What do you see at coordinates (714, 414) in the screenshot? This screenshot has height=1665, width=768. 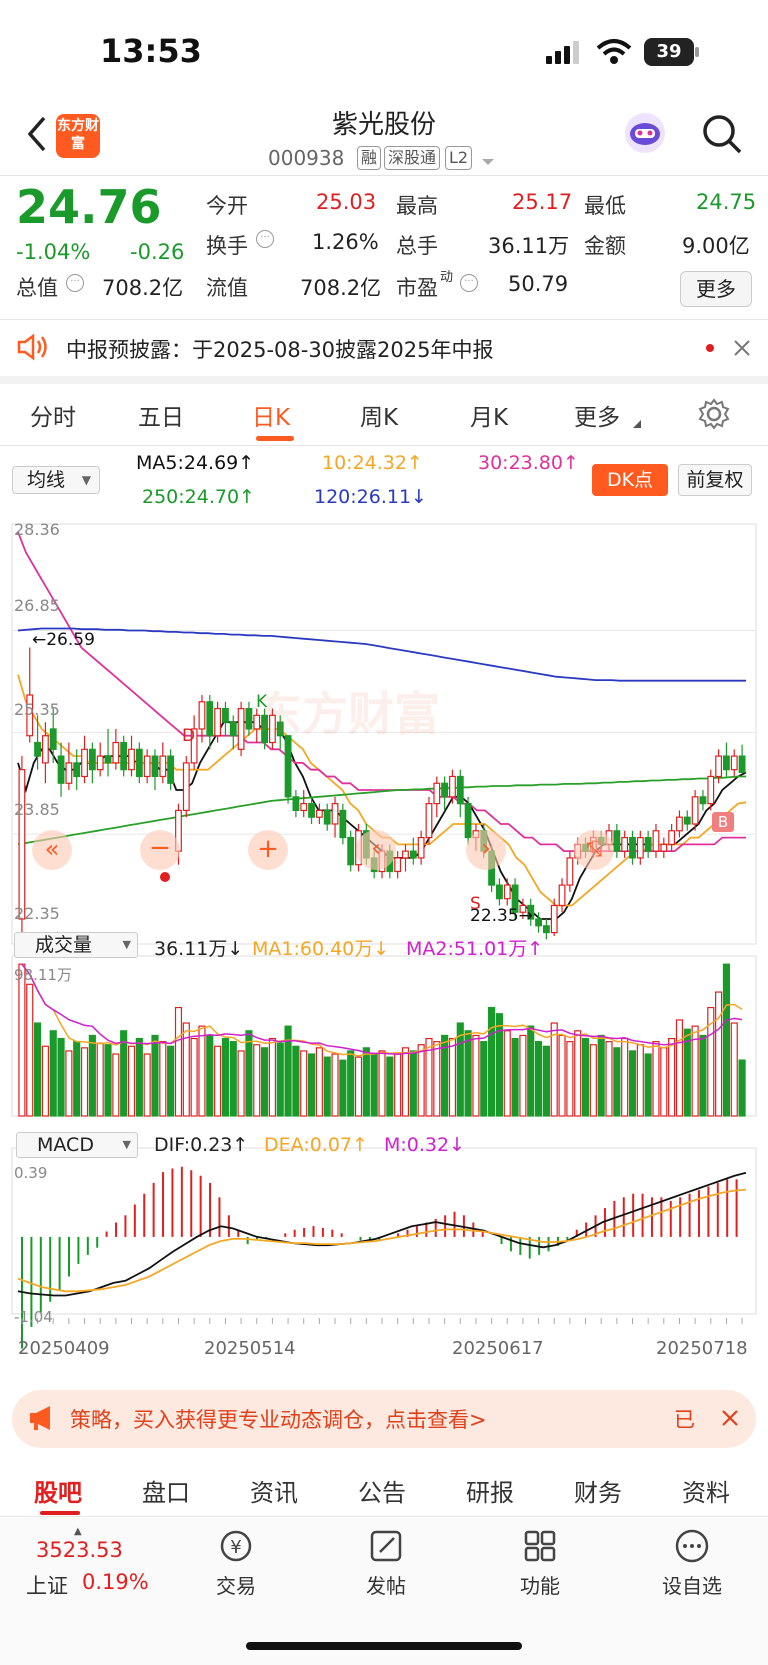 I see `gear-icon` at bounding box center [714, 414].